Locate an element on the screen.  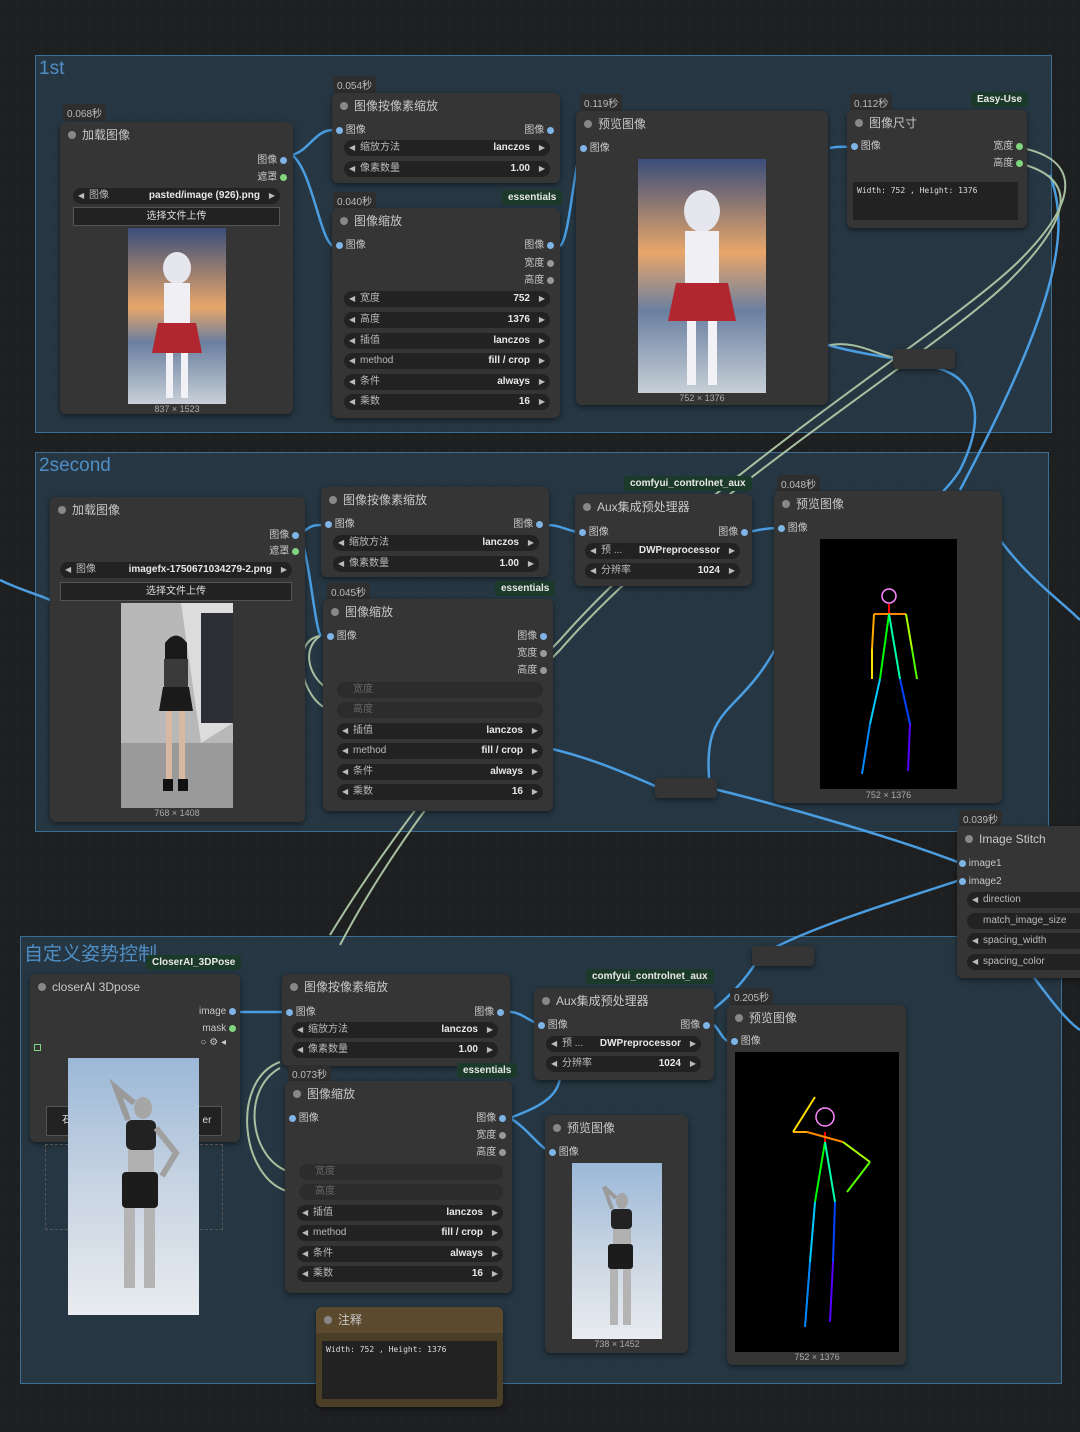
direction-select: ◀ direction is located at coordinates (1023, 900).